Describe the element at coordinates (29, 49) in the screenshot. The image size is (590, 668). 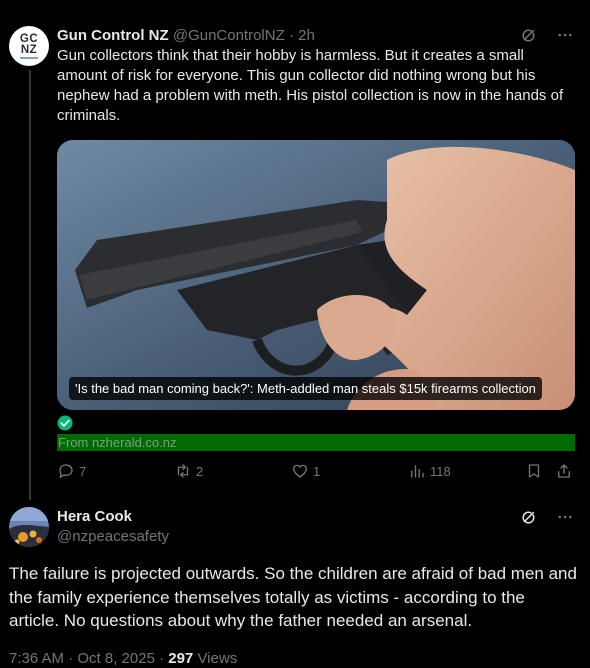
I see `avatar-text-bottom: NZ` at that location.